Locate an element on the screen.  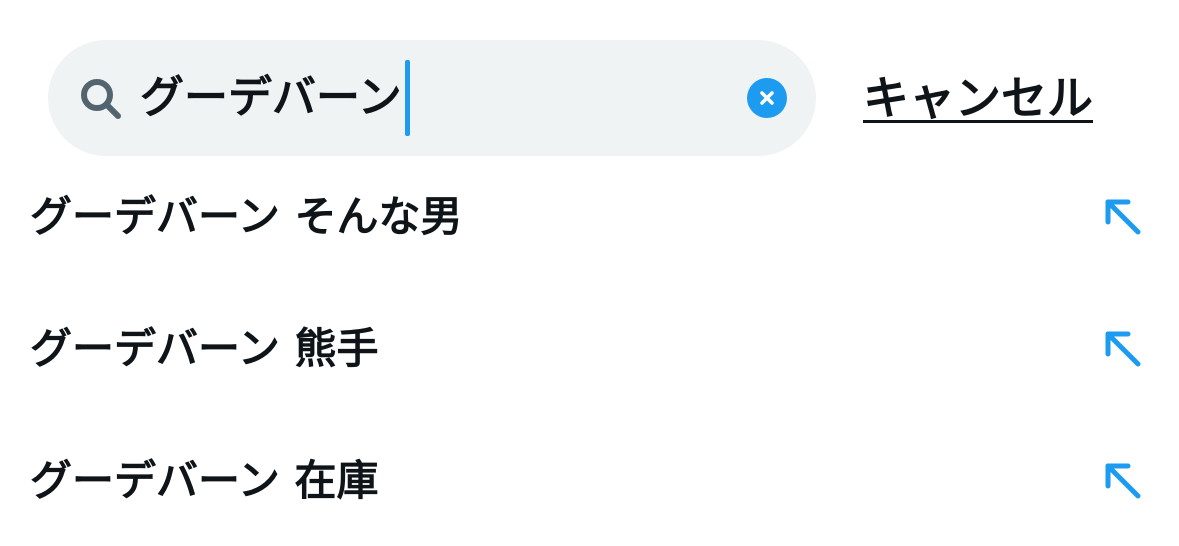
clear-search-button is located at coordinates (767, 98).